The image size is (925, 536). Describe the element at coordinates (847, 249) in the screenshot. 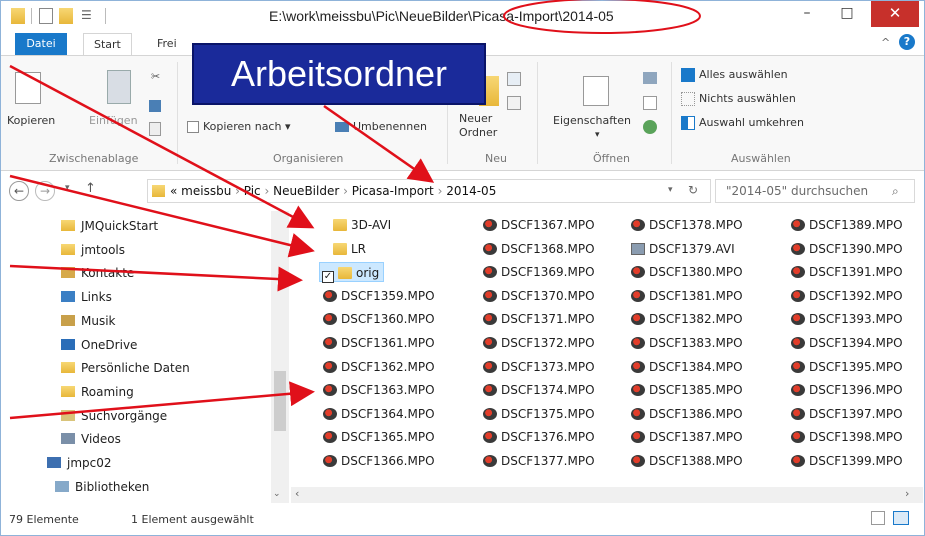

I see `file-item: DSCF1390.MPO` at that location.